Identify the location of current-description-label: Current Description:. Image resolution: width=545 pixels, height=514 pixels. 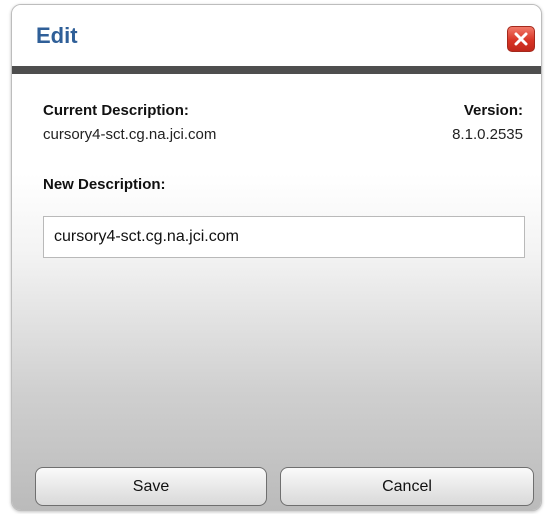
(116, 110).